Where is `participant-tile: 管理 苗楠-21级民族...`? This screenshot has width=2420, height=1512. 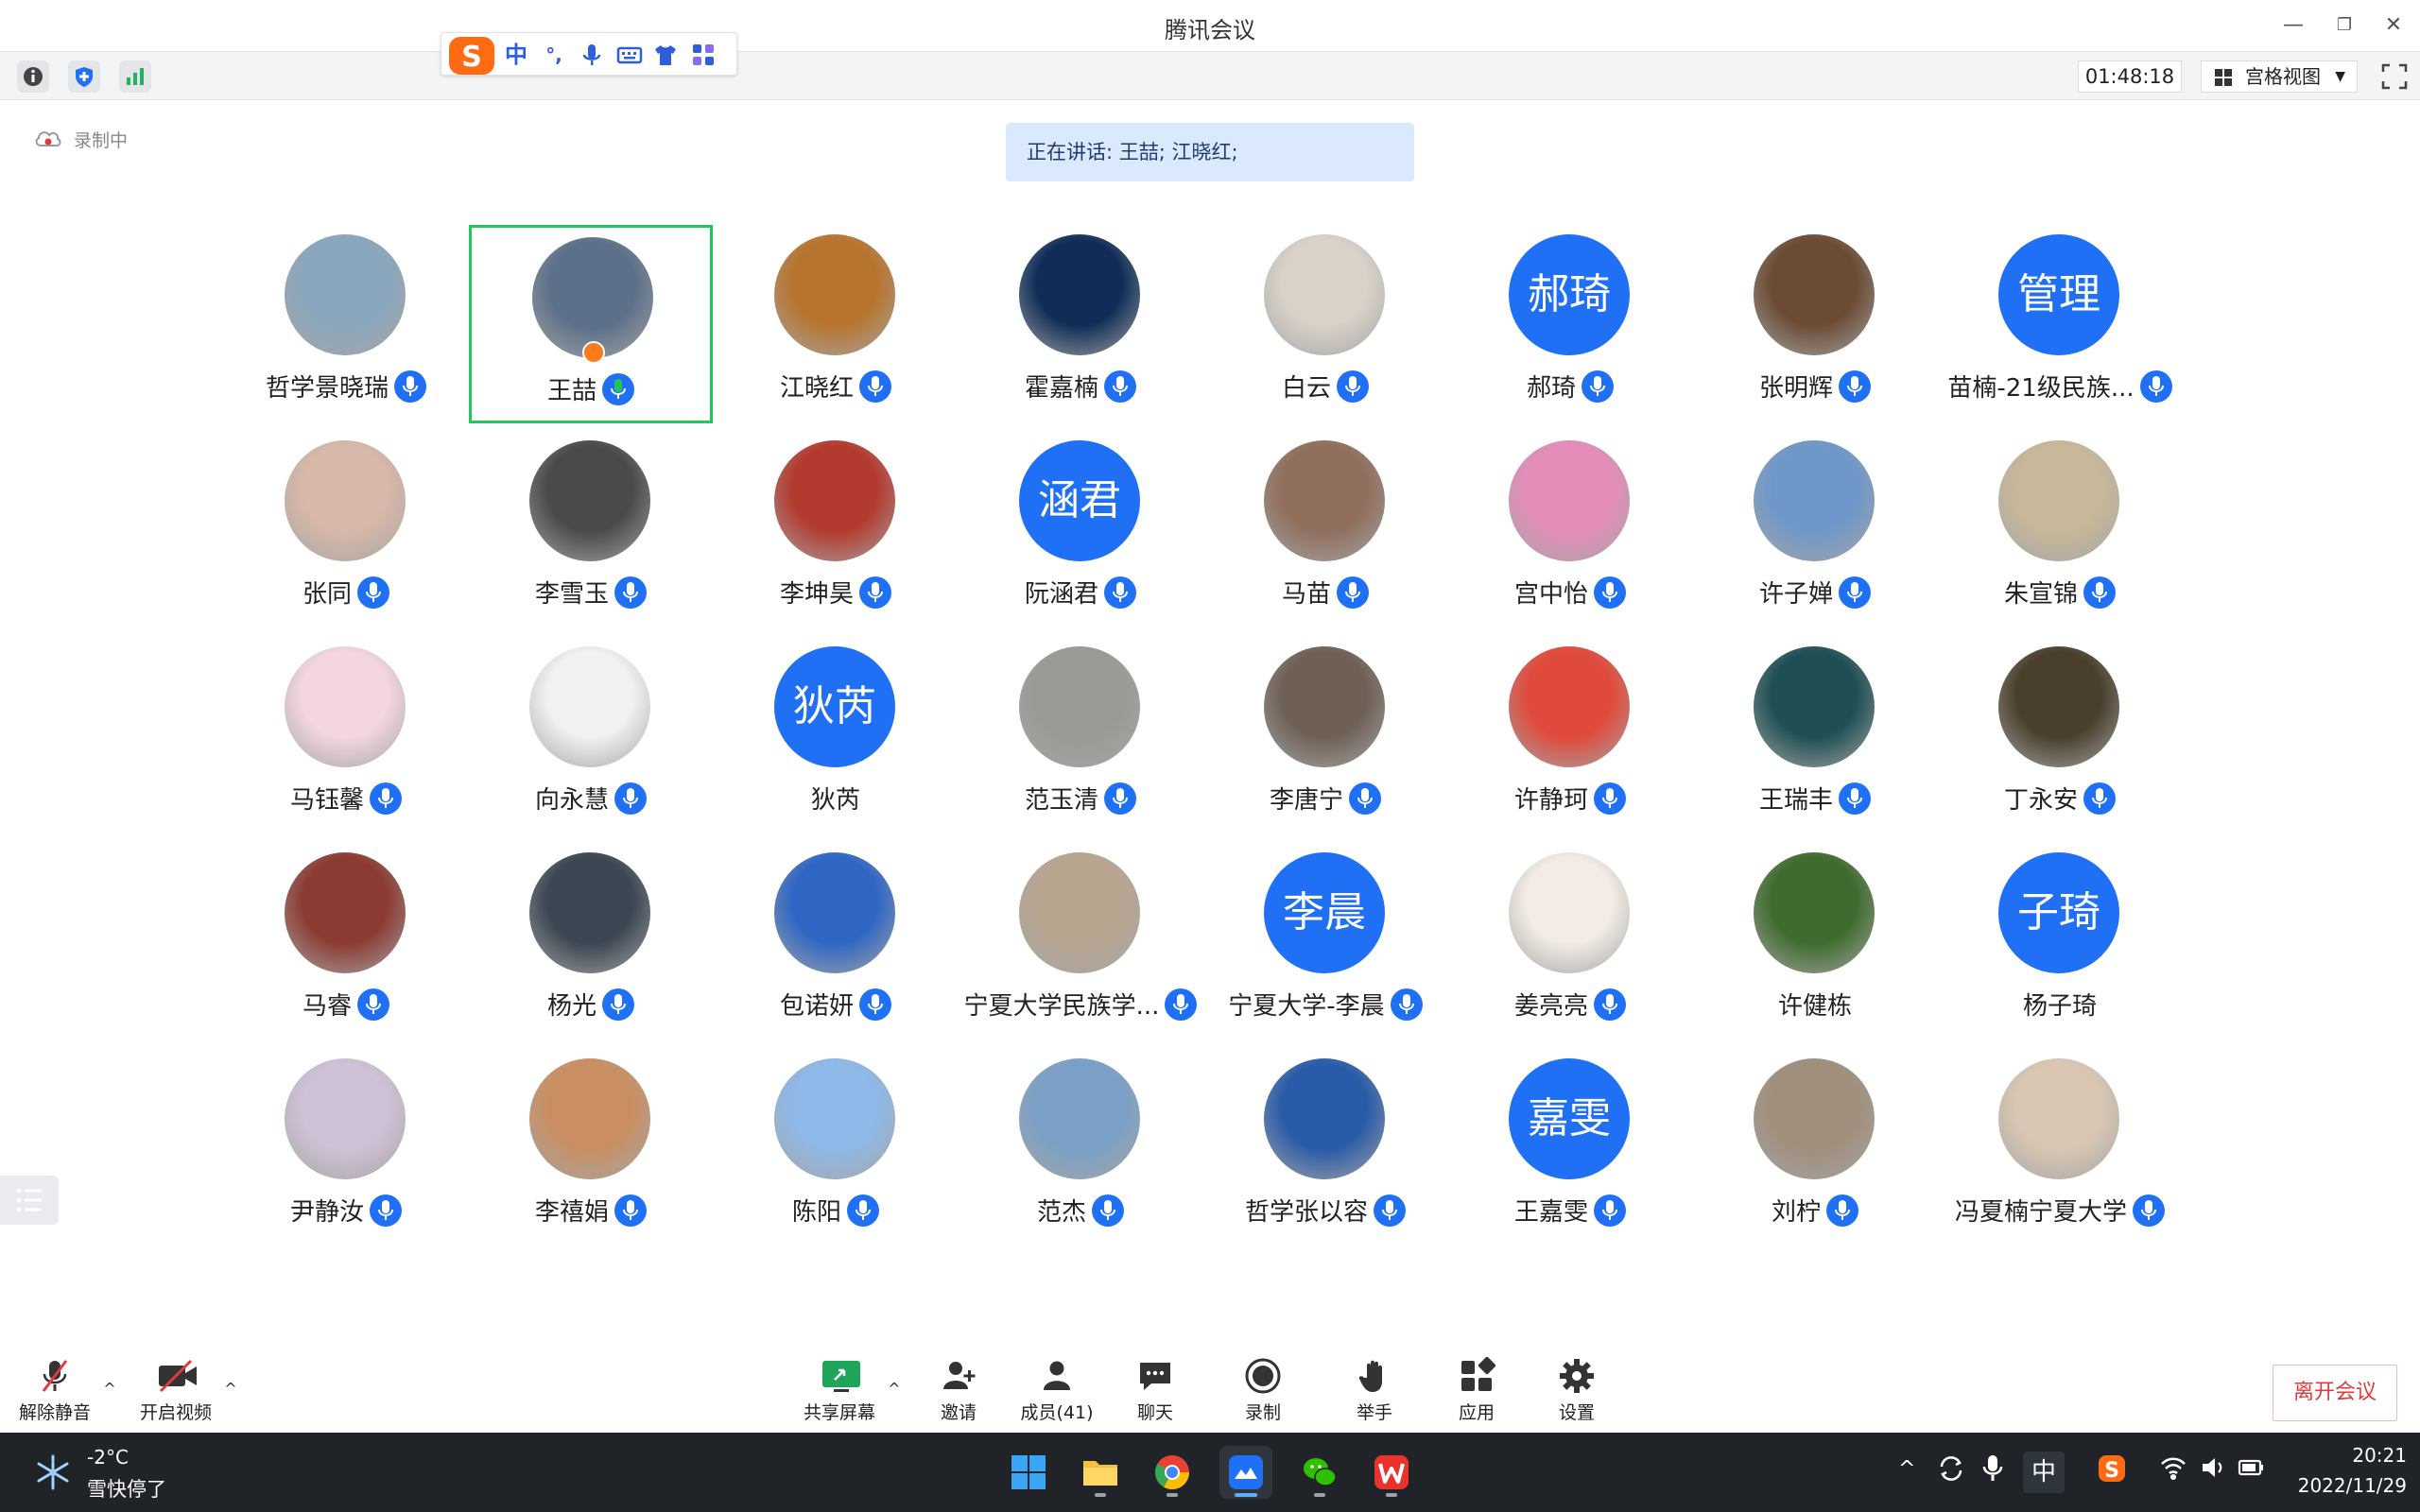
participant-tile: 管理 苗楠-21级民族... is located at coordinates (2060, 324).